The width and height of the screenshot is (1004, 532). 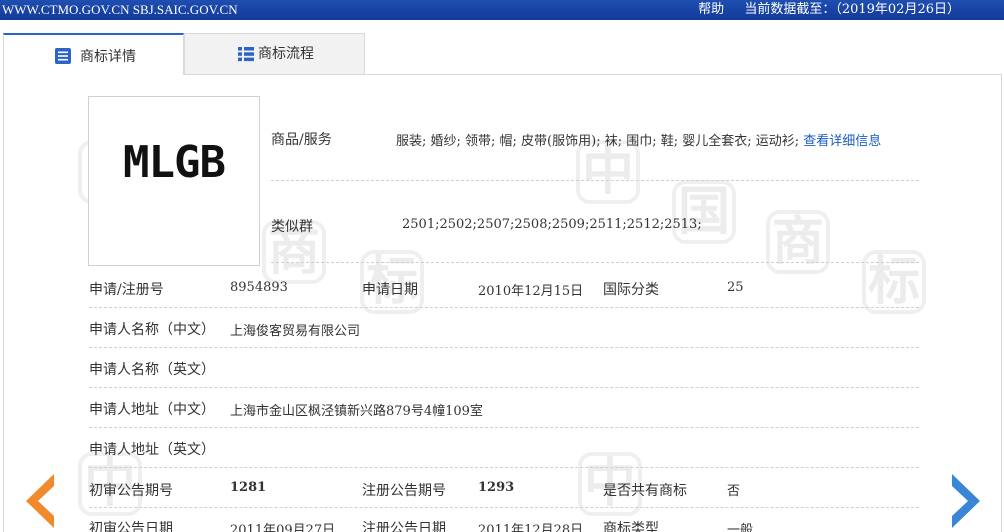 I want to click on tab-trademark-detail: 商标详情, so click(x=93, y=54).